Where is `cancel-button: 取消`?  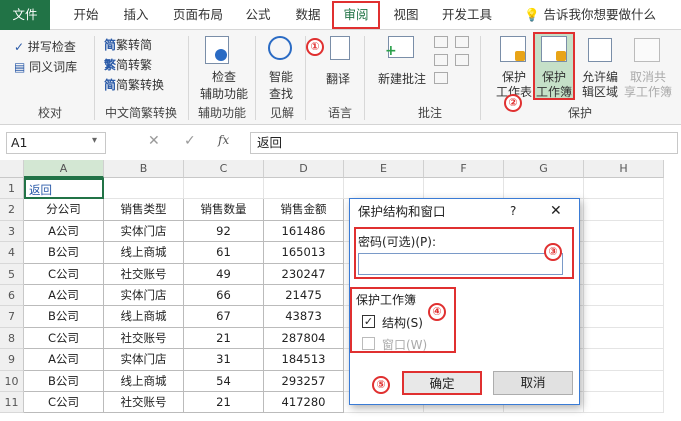
cancel-button: 取消 is located at coordinates (533, 383).